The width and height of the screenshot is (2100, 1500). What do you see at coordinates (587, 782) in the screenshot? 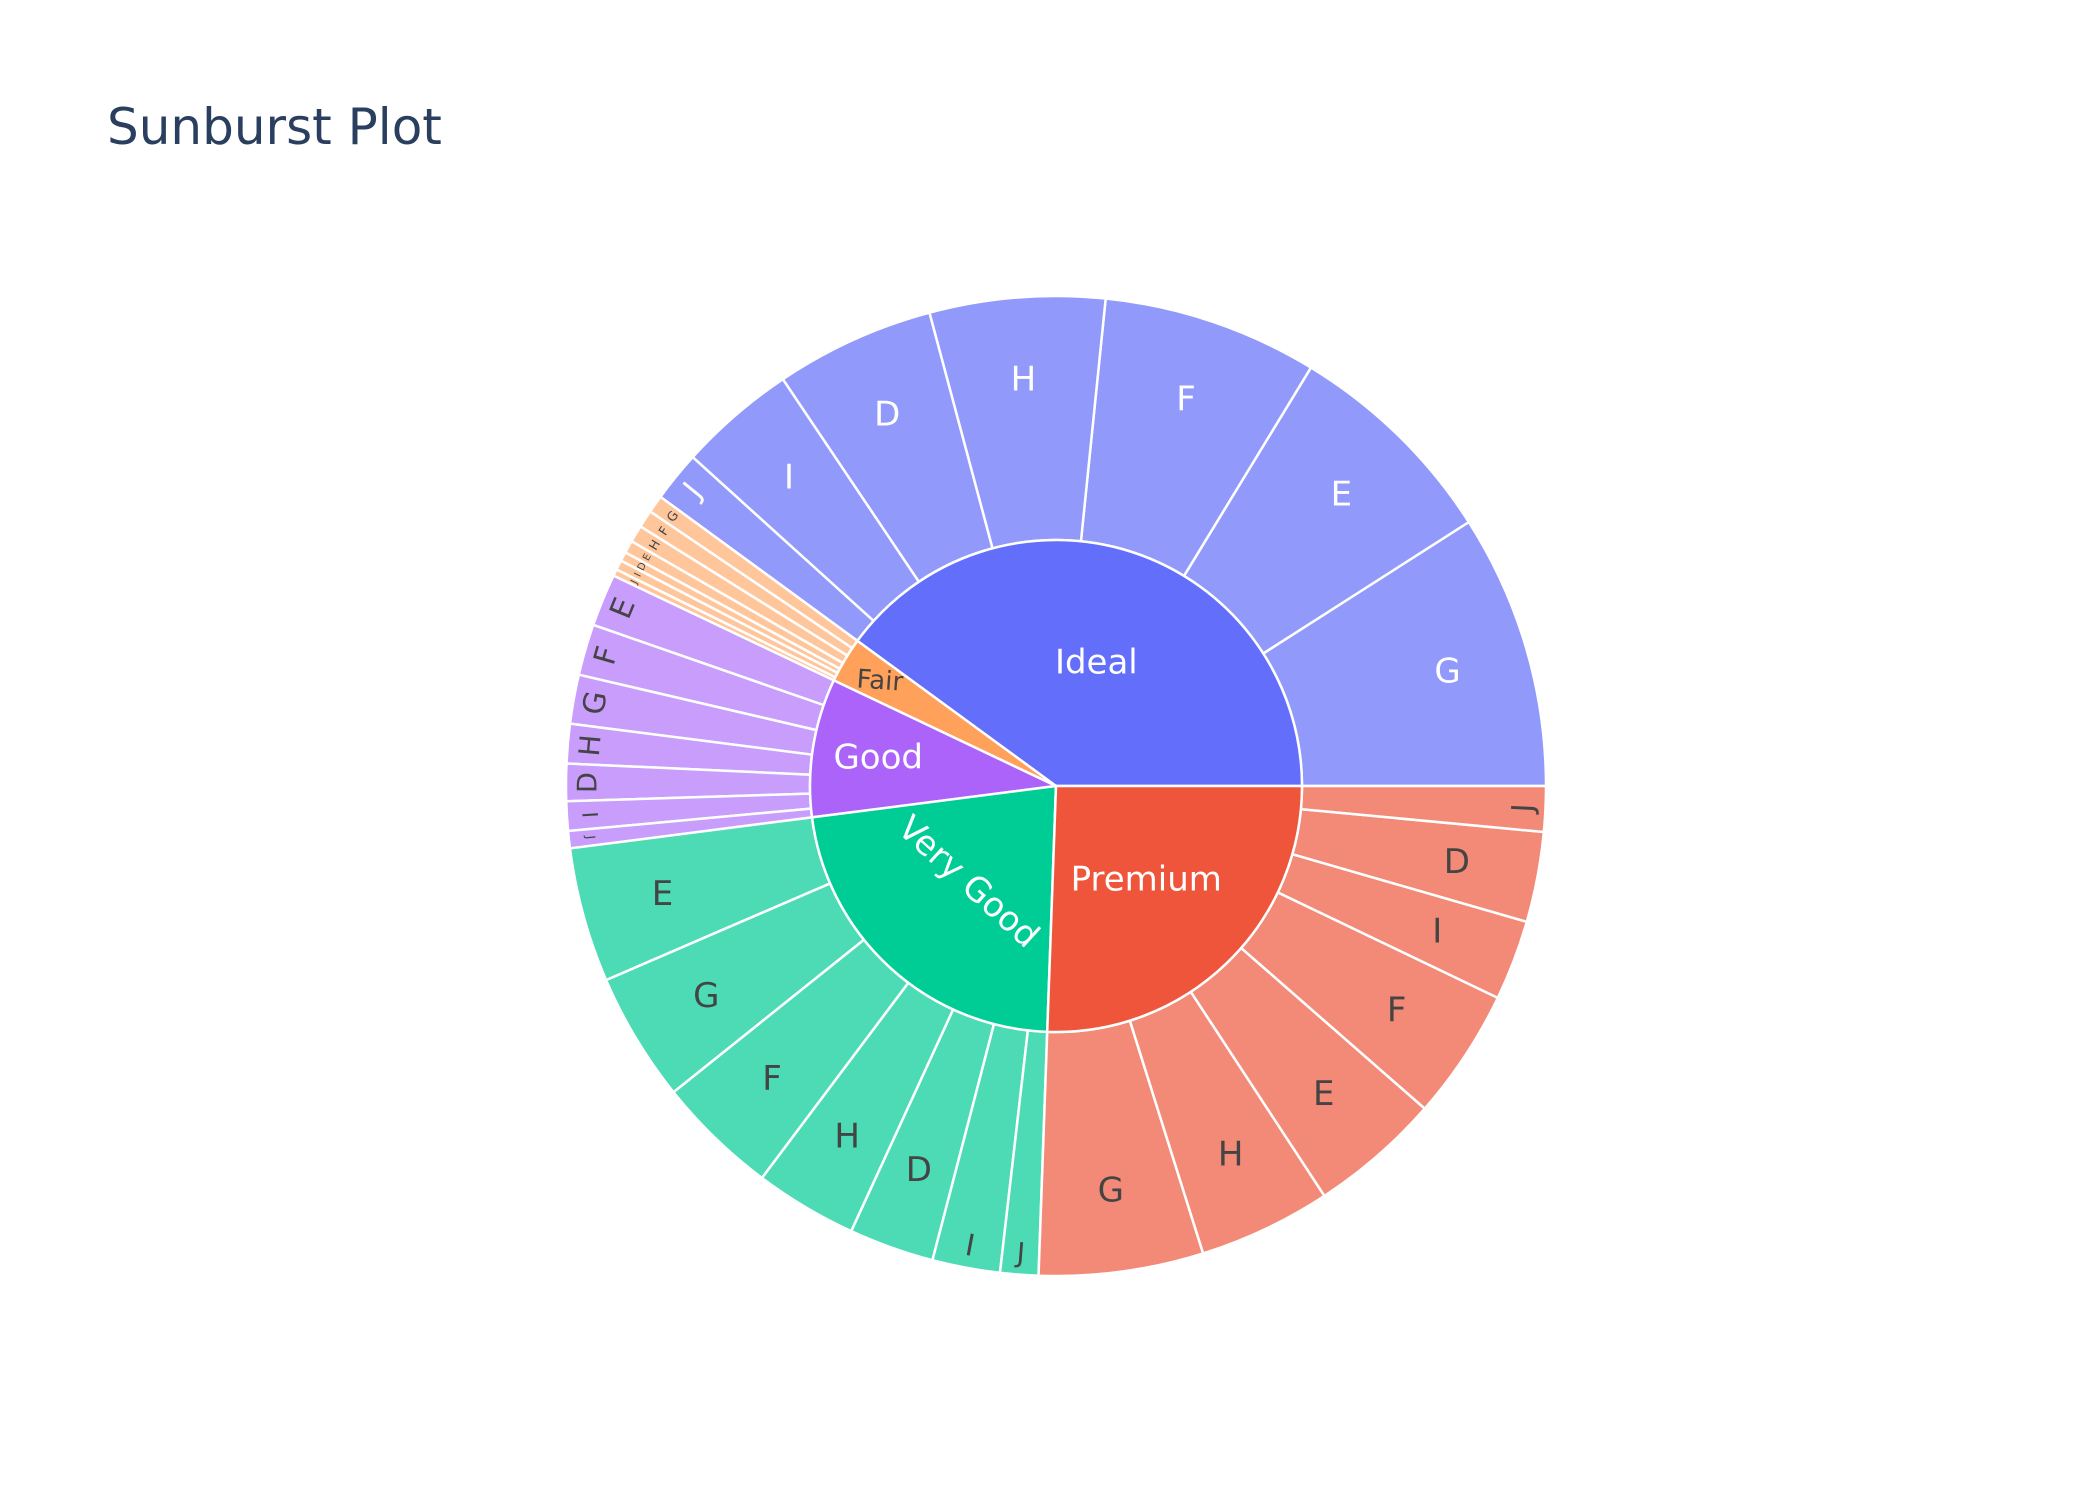
I see `sector-label-good-d: D` at bounding box center [587, 782].